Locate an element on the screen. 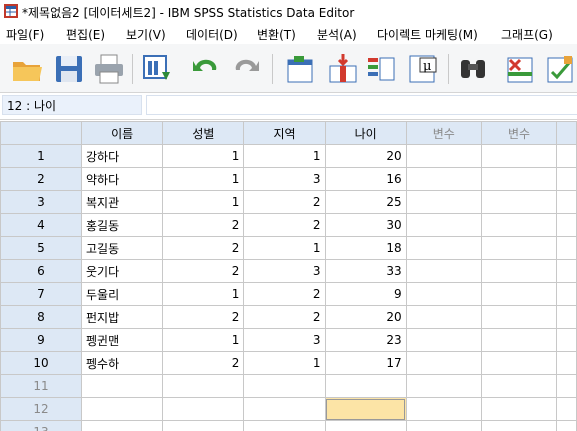 The height and width of the screenshot is (431, 577). goto-variable-icon is located at coordinates (343, 69).